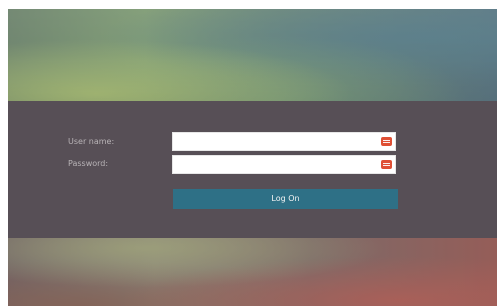 The height and width of the screenshot is (306, 501). Describe the element at coordinates (278, 141) in the screenshot. I see `username-field` at that location.